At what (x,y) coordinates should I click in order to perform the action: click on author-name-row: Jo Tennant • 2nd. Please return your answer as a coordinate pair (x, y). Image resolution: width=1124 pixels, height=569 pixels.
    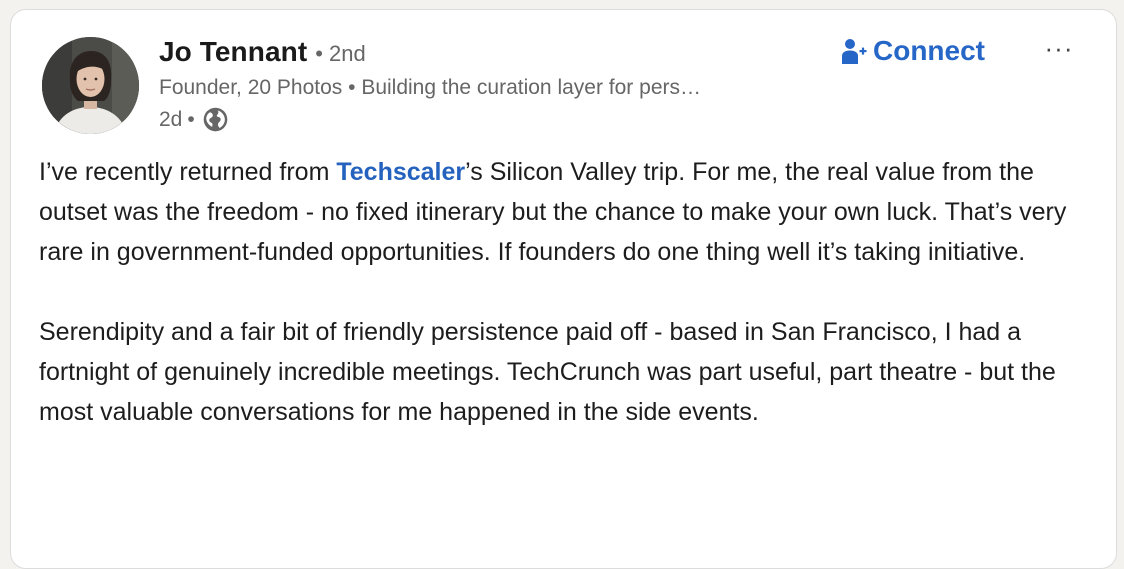
    Looking at the image, I should click on (262, 53).